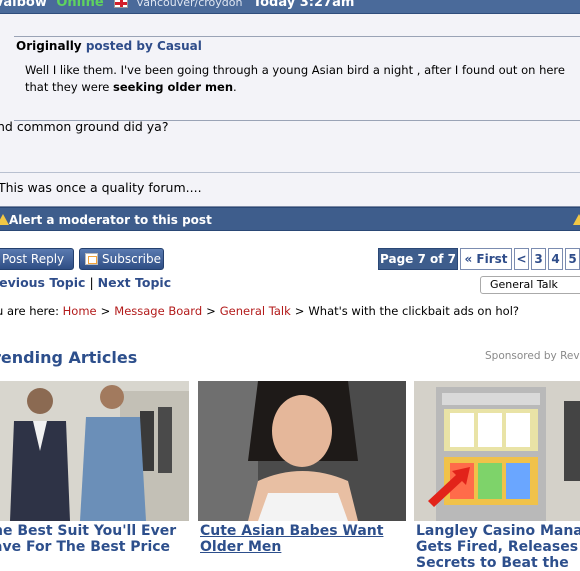 The image size is (580, 571). I want to click on article-thumbnail-asian-babes, so click(302, 451).